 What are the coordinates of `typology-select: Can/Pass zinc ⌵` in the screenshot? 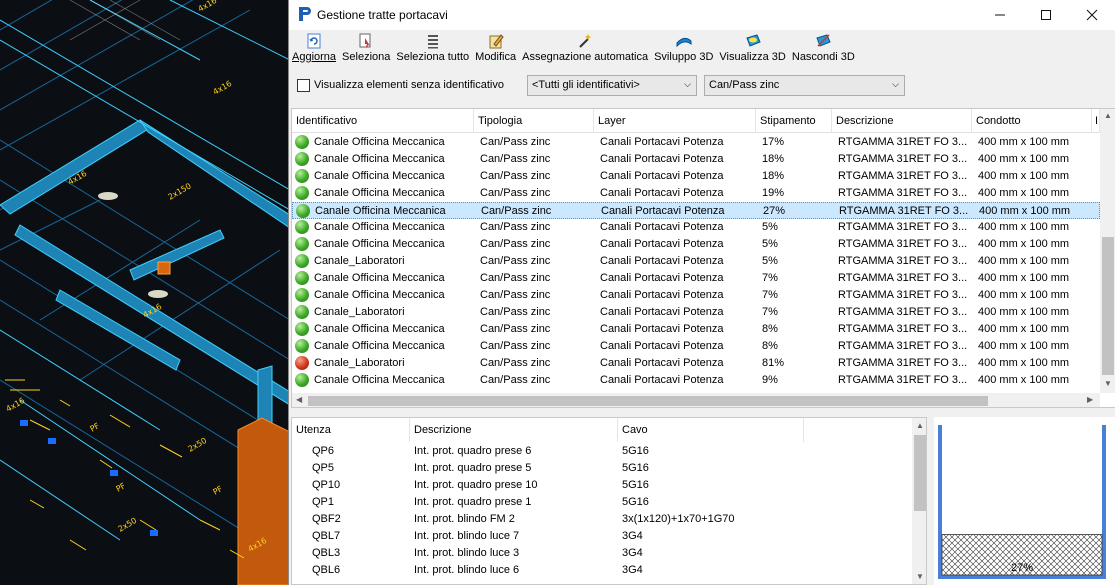 It's located at (804, 85).